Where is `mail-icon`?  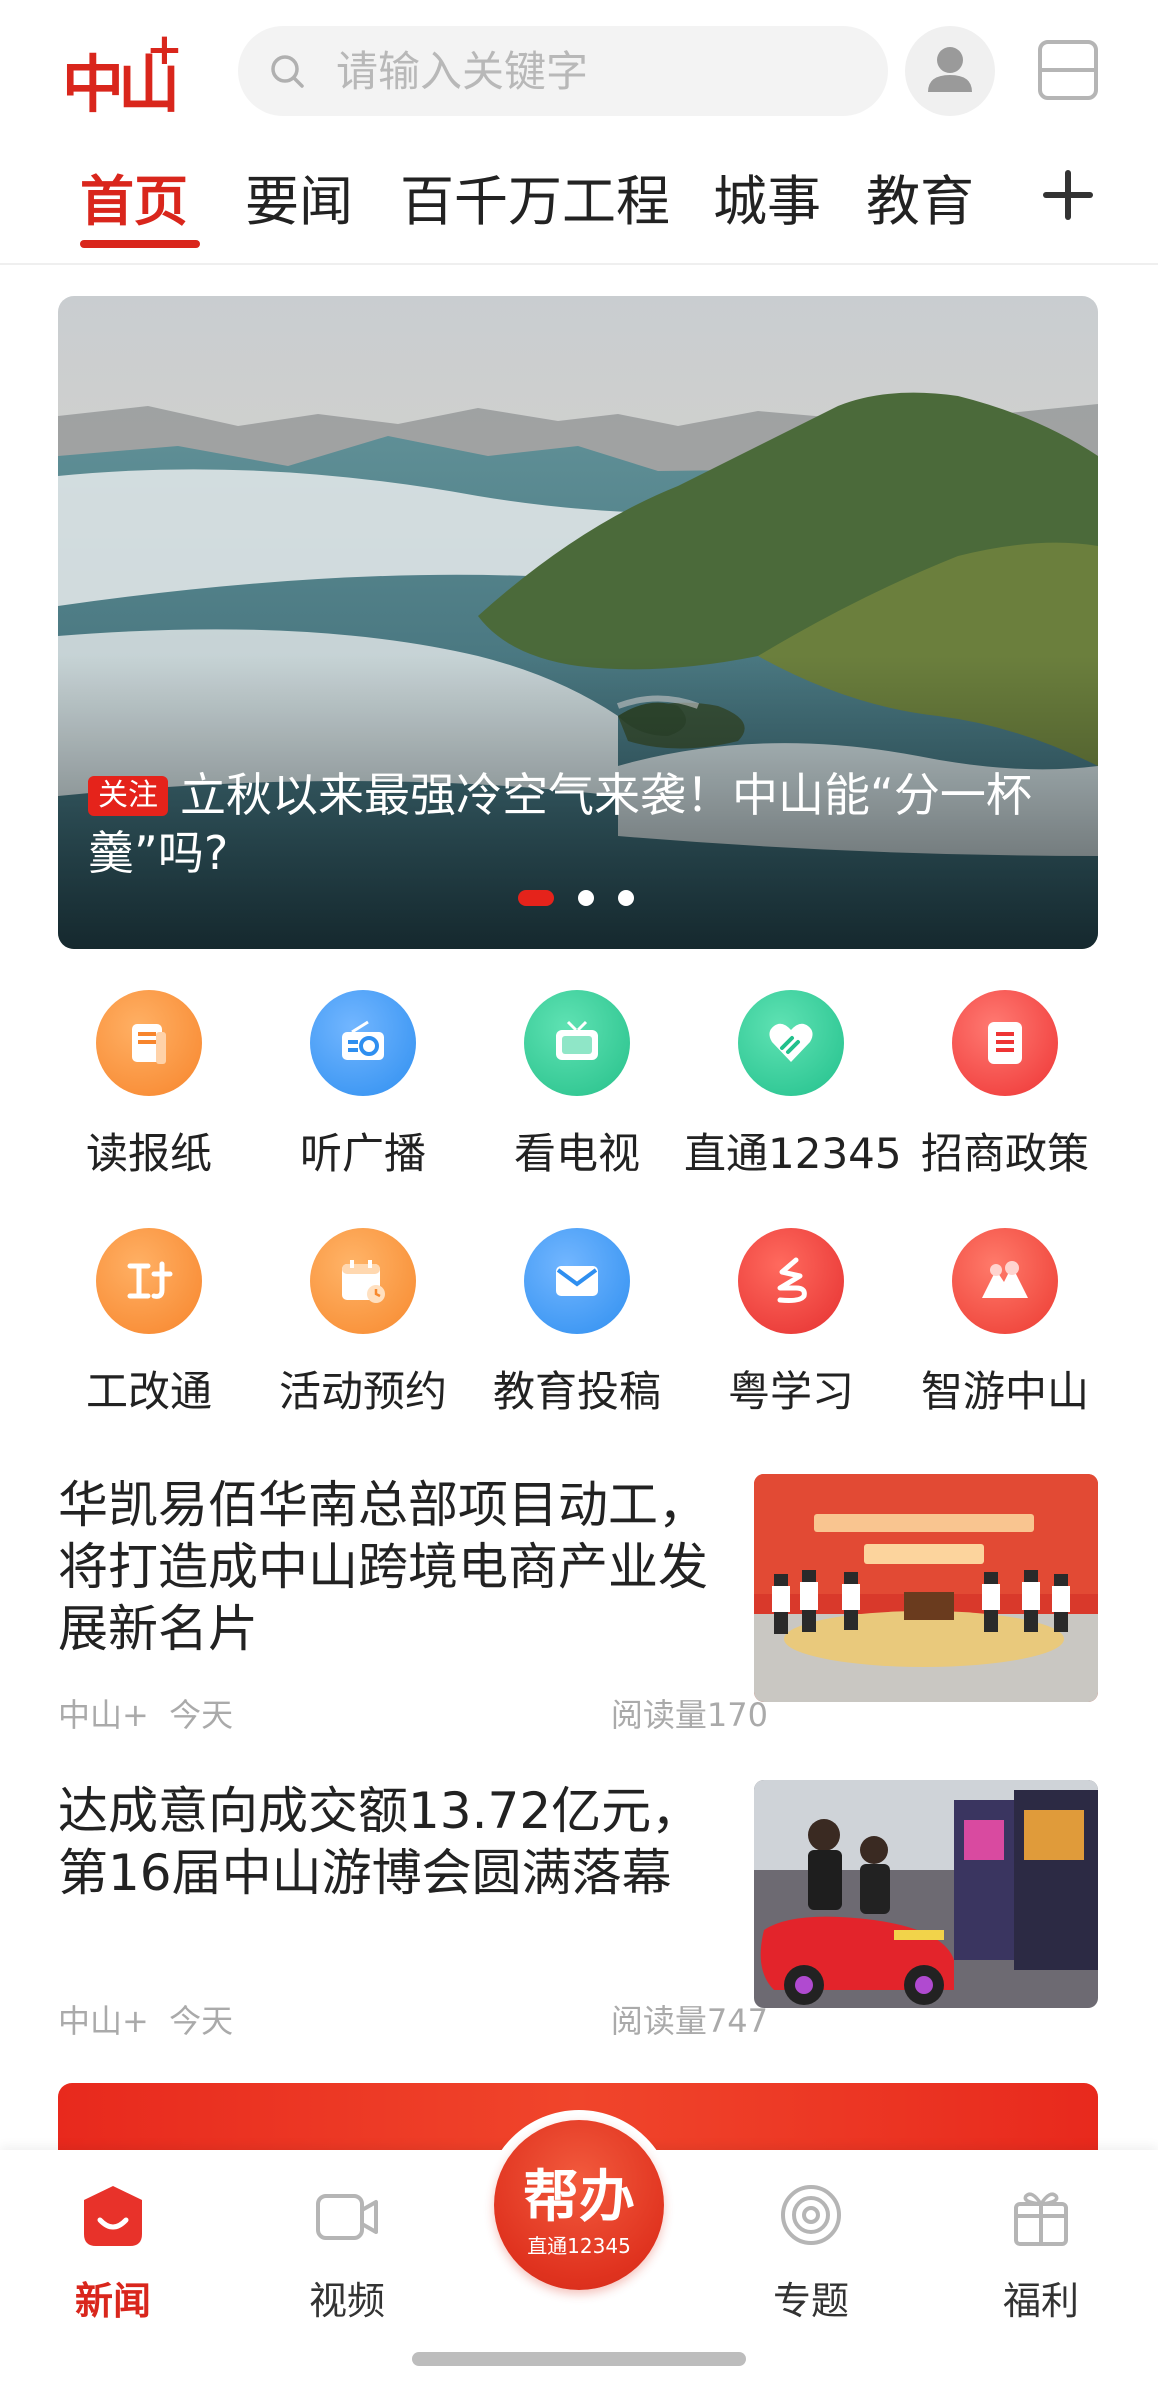 mail-icon is located at coordinates (577, 1281).